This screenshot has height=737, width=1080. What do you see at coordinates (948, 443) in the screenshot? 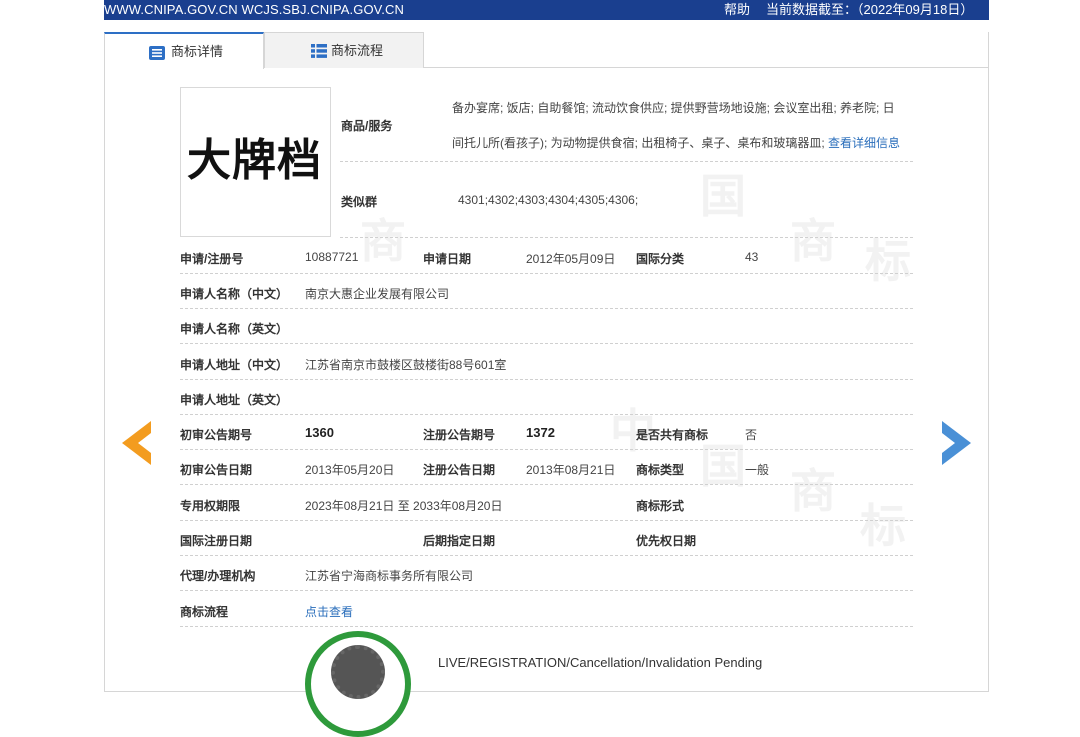
I see `arrow-right-icon-inner` at bounding box center [948, 443].